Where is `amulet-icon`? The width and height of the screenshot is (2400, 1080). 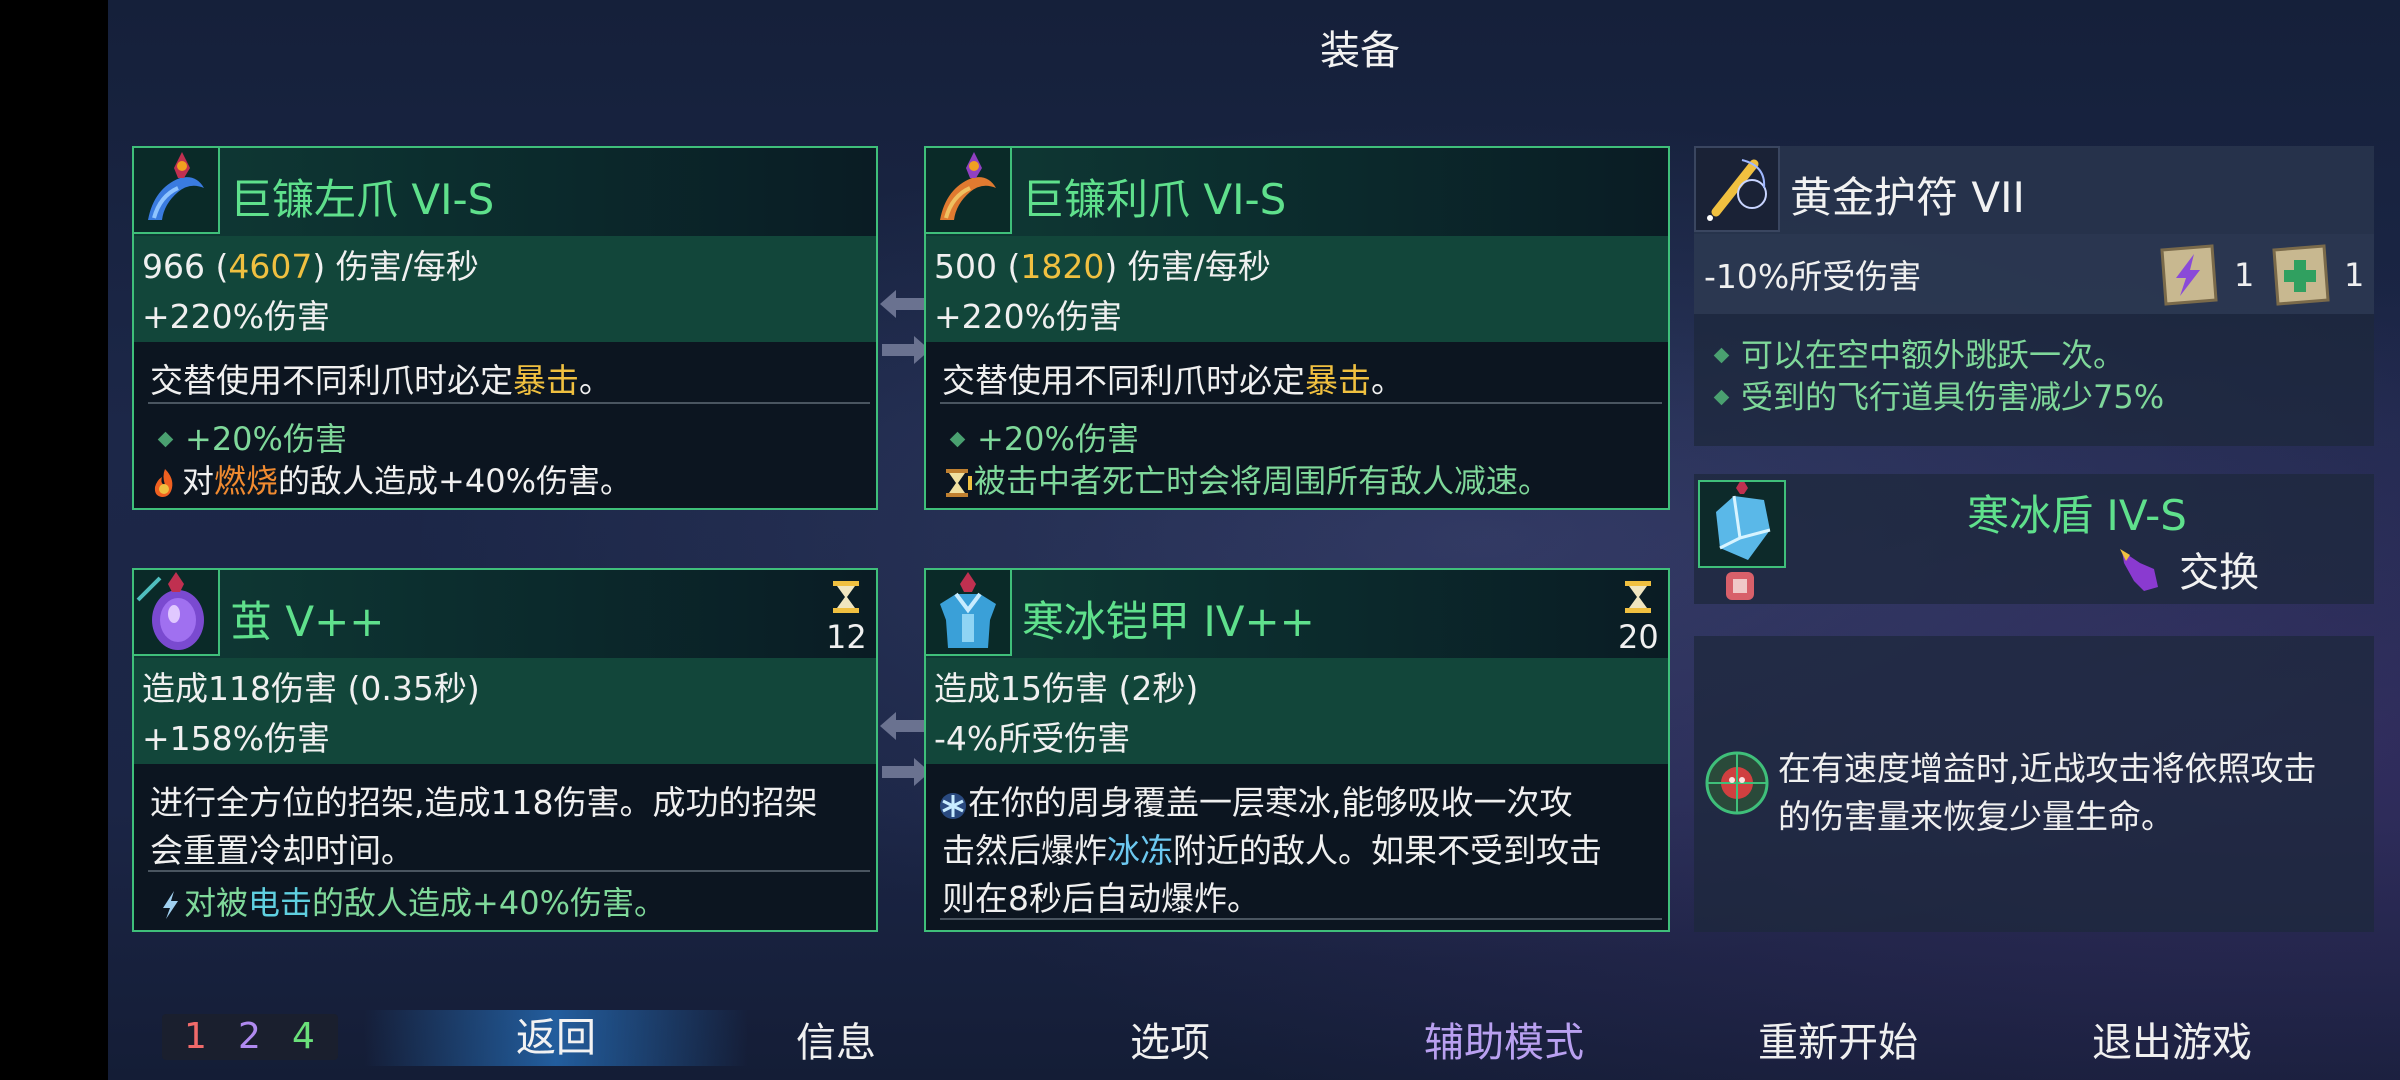 amulet-icon is located at coordinates (1737, 189).